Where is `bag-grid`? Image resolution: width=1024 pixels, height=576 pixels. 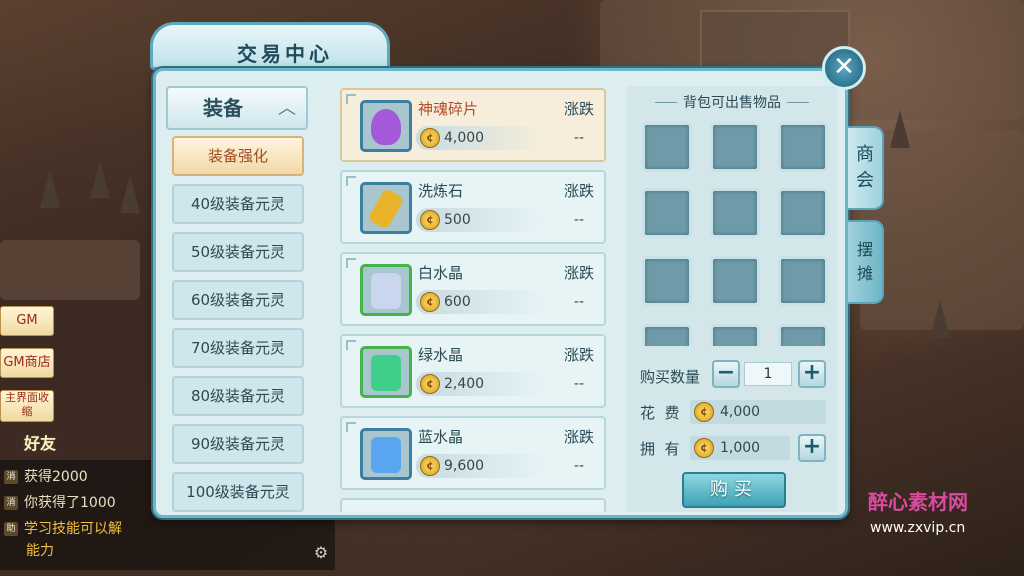
bag-grid is located at coordinates (736, 232).